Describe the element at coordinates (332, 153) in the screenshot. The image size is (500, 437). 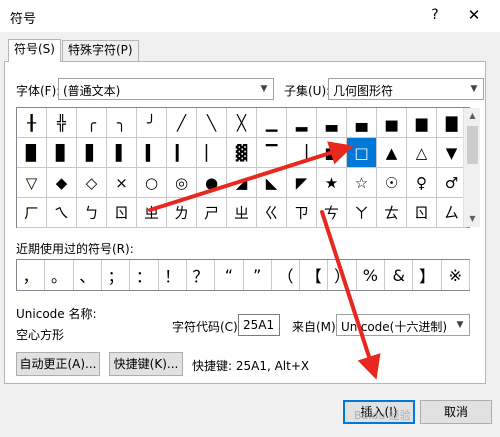
I see `symbol-cell: ■` at that location.